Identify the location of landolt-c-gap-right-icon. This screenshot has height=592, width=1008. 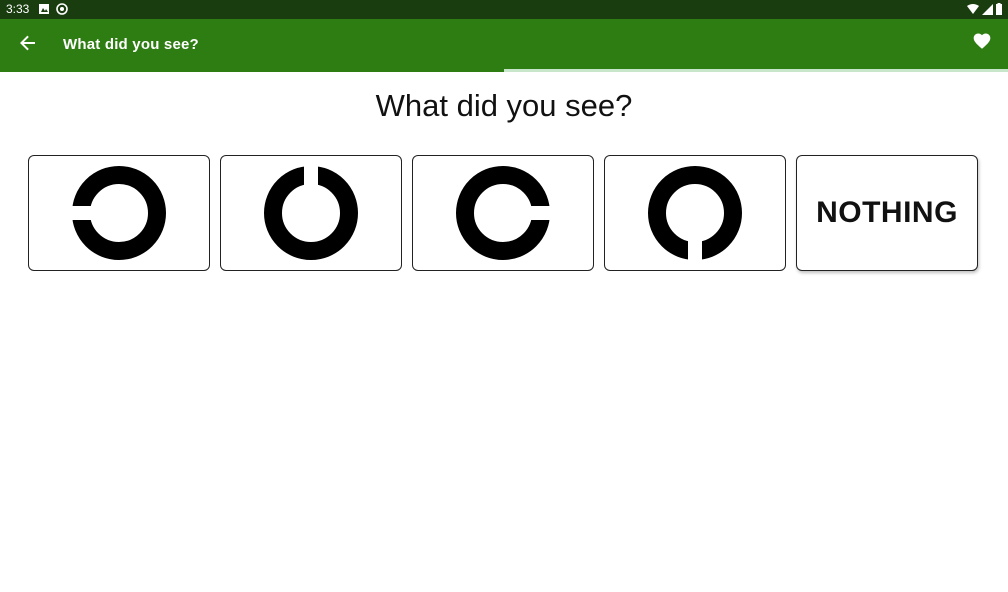
(503, 213).